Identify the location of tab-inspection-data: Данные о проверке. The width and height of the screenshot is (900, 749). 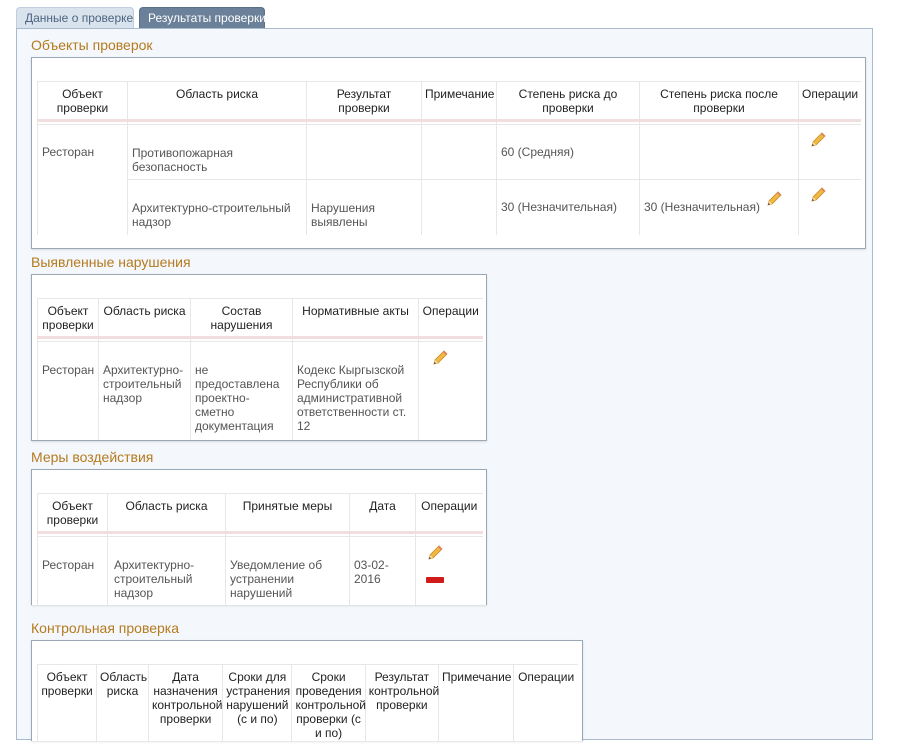
(75, 18).